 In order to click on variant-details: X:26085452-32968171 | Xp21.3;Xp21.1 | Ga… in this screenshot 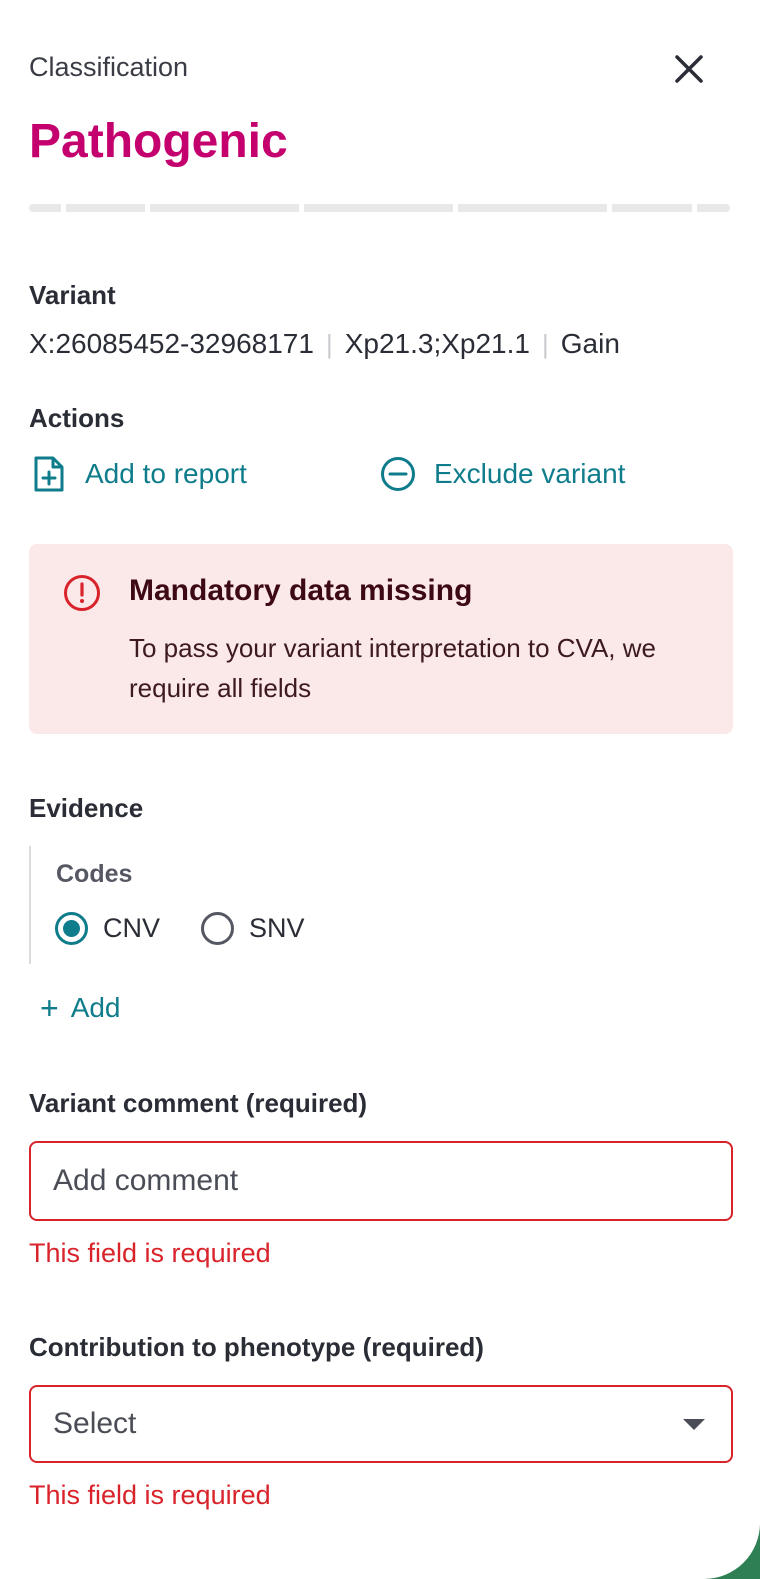, I will do `click(324, 344)`.